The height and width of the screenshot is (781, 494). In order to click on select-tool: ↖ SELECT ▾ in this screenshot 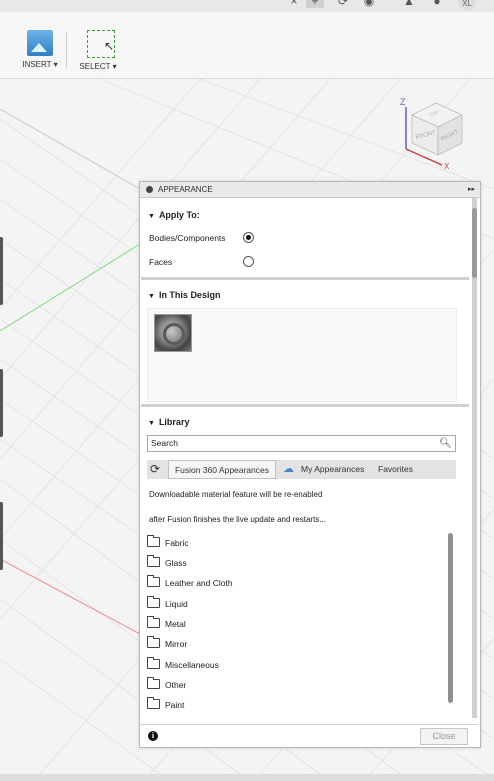, I will do `click(98, 50)`.